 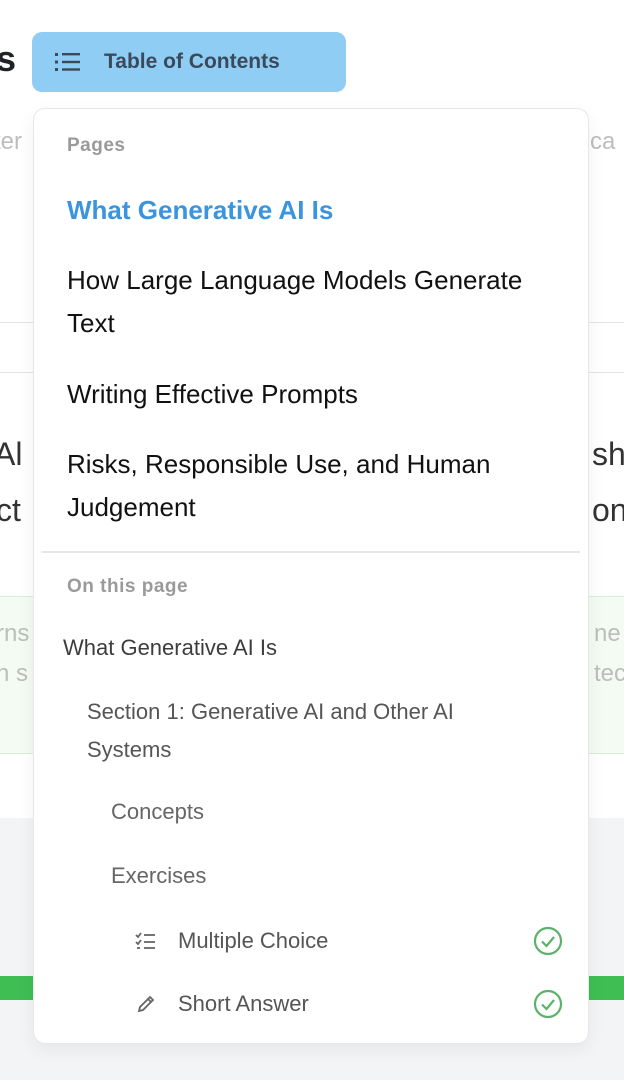 What do you see at coordinates (146, 1004) in the screenshot?
I see `pencil-icon` at bounding box center [146, 1004].